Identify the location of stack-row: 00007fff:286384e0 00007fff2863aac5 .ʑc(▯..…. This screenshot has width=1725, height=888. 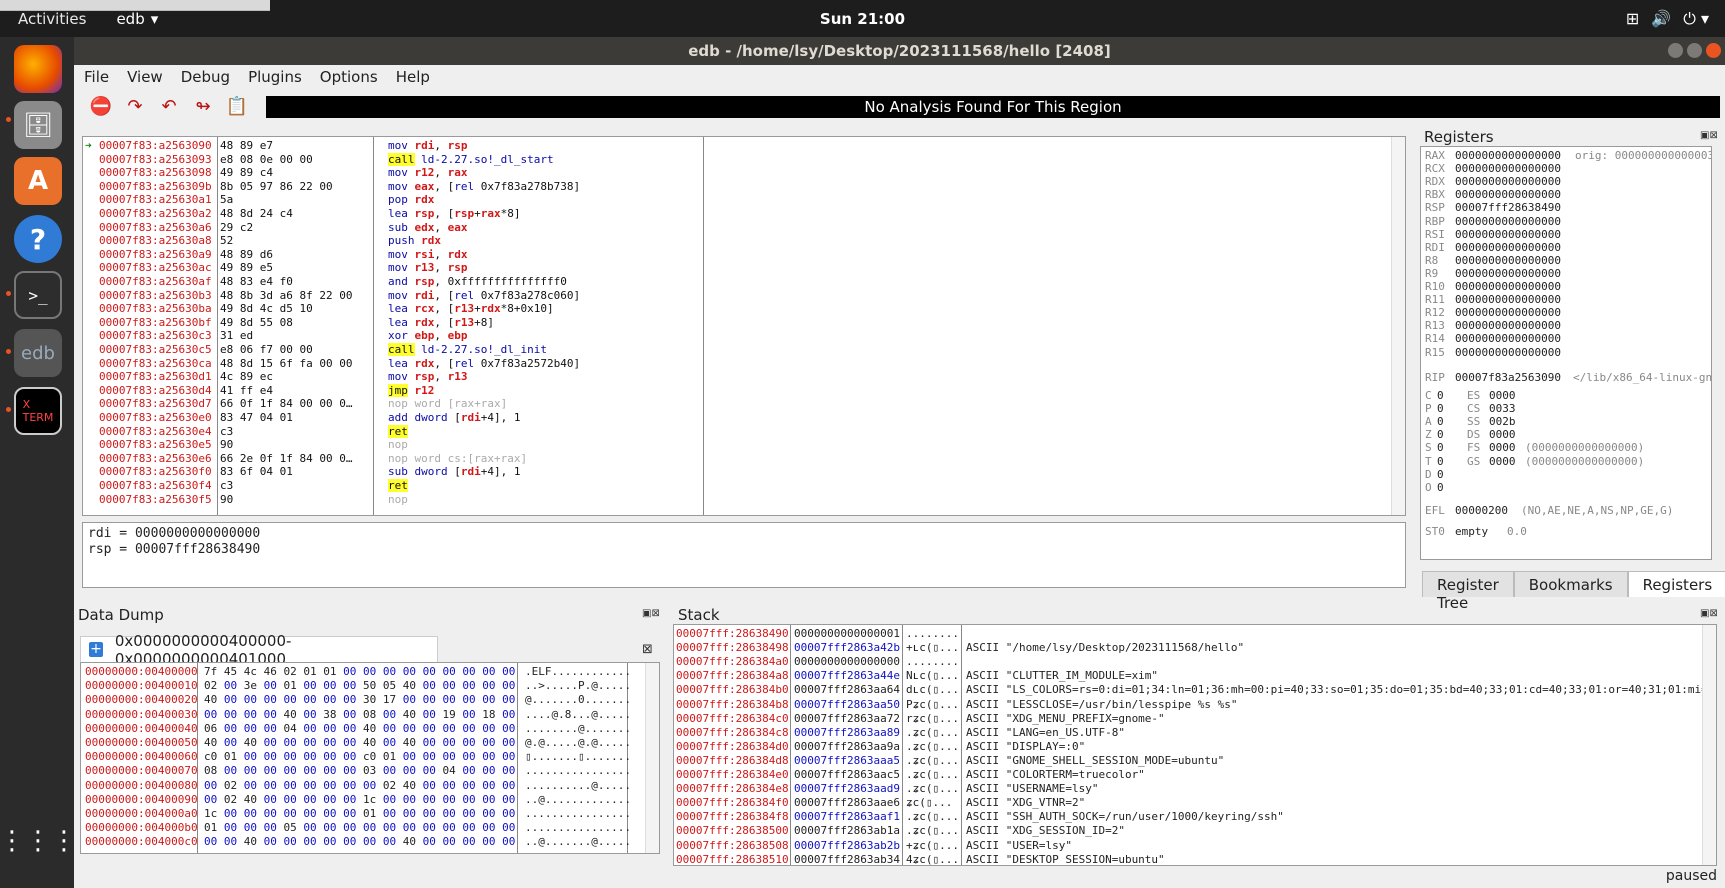
(910, 775).